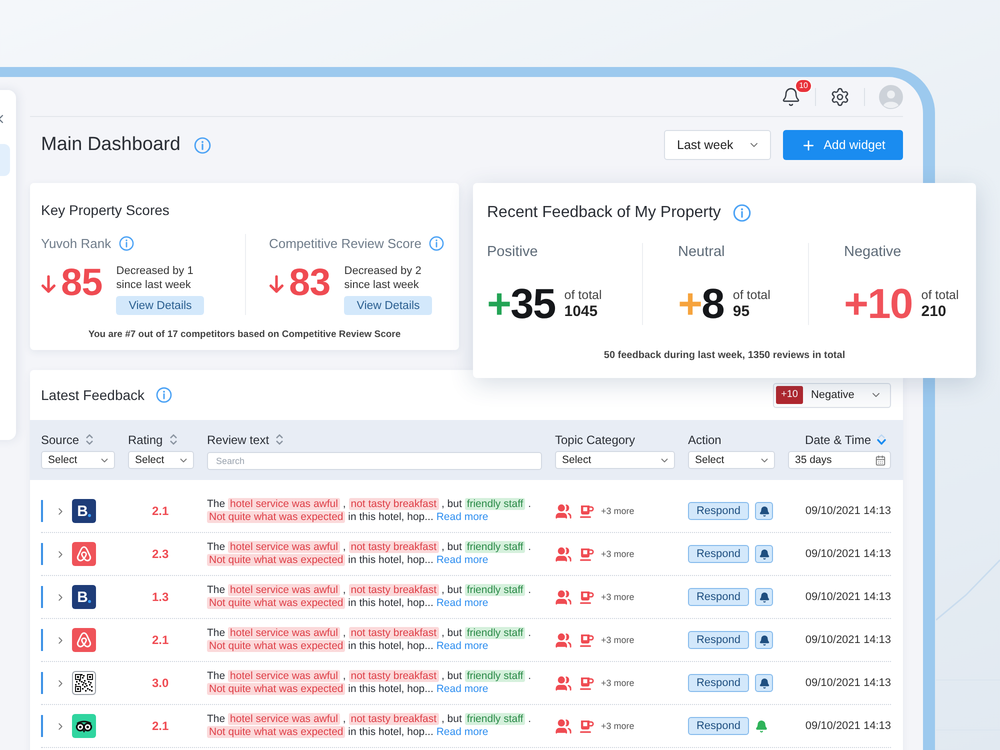 Image resolution: width=1000 pixels, height=750 pixels. I want to click on add-widget-button: Add widget, so click(843, 145).